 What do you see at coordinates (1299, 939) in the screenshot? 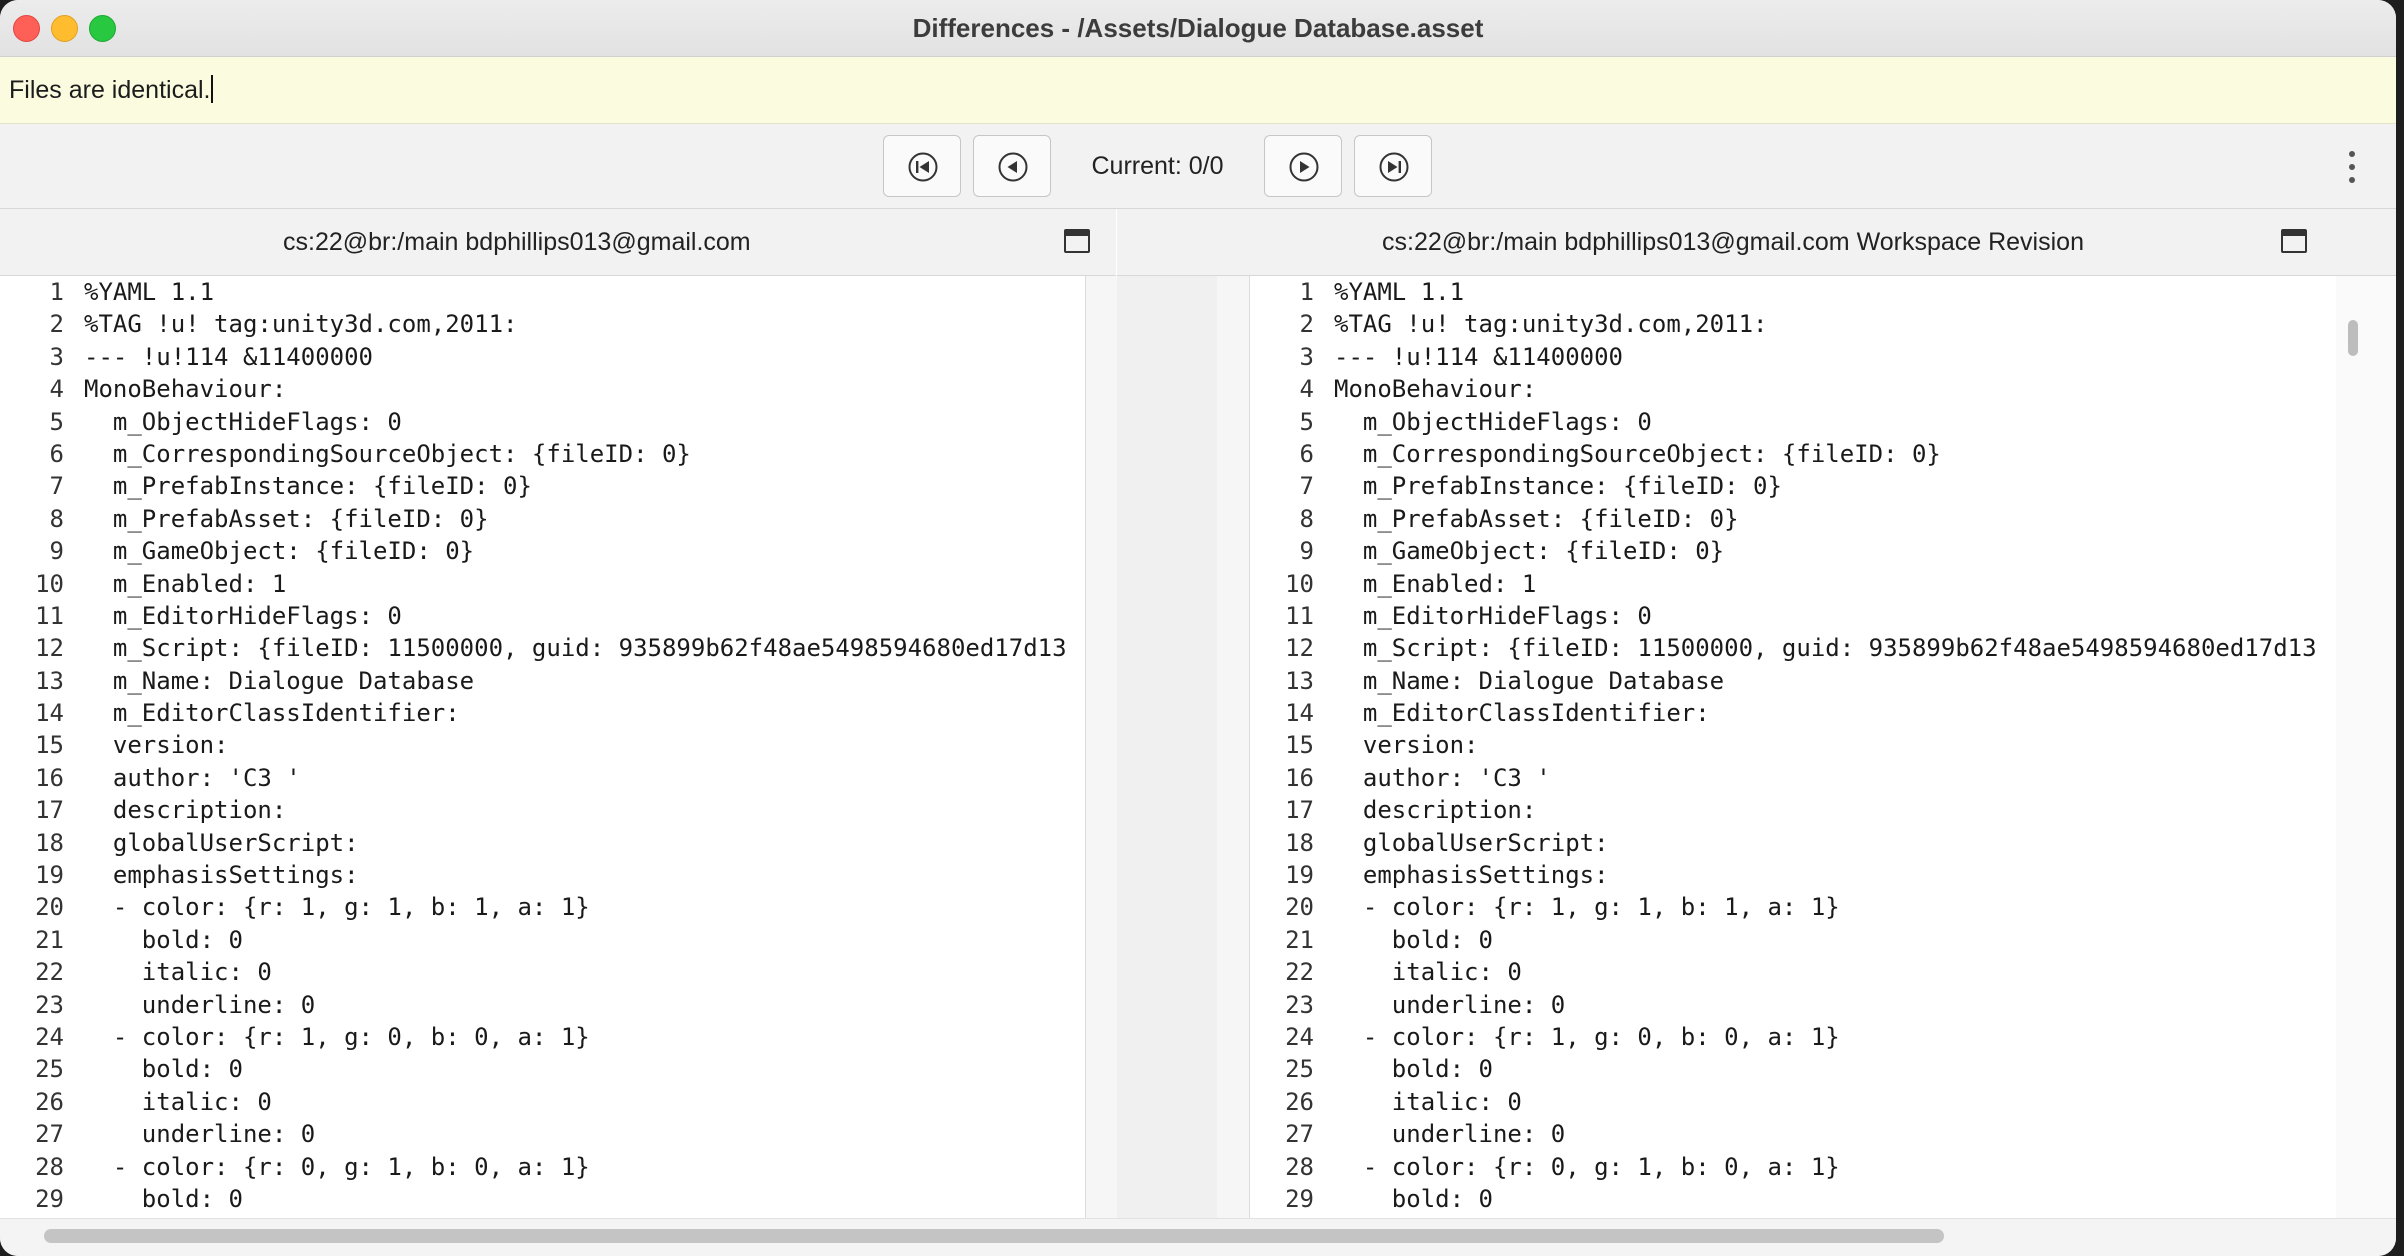
I see `line-number: 21` at bounding box center [1299, 939].